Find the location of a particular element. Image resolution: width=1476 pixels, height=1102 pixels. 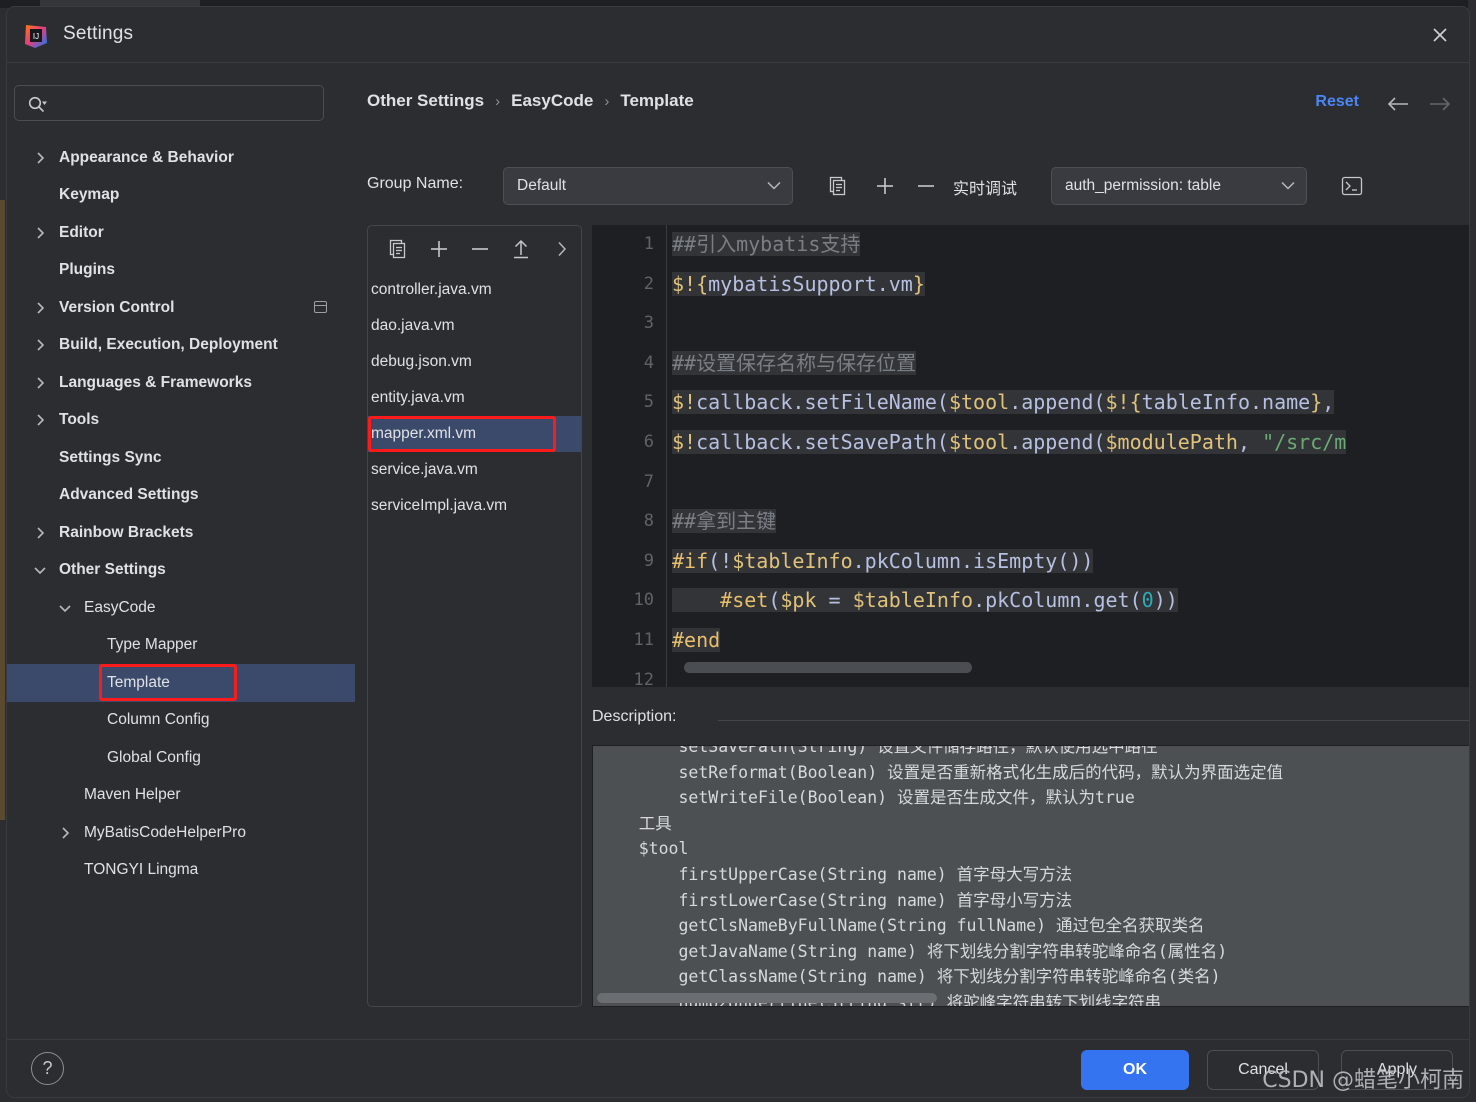

description-header: Description: is located at coordinates (1030, 721).